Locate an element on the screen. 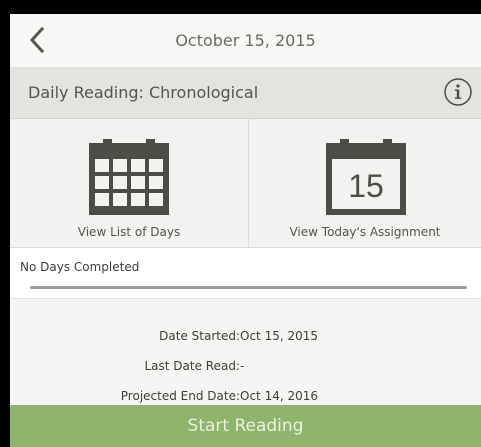 The image size is (481, 447). plan-header: Daily Reading: Chronological is located at coordinates (245, 93).